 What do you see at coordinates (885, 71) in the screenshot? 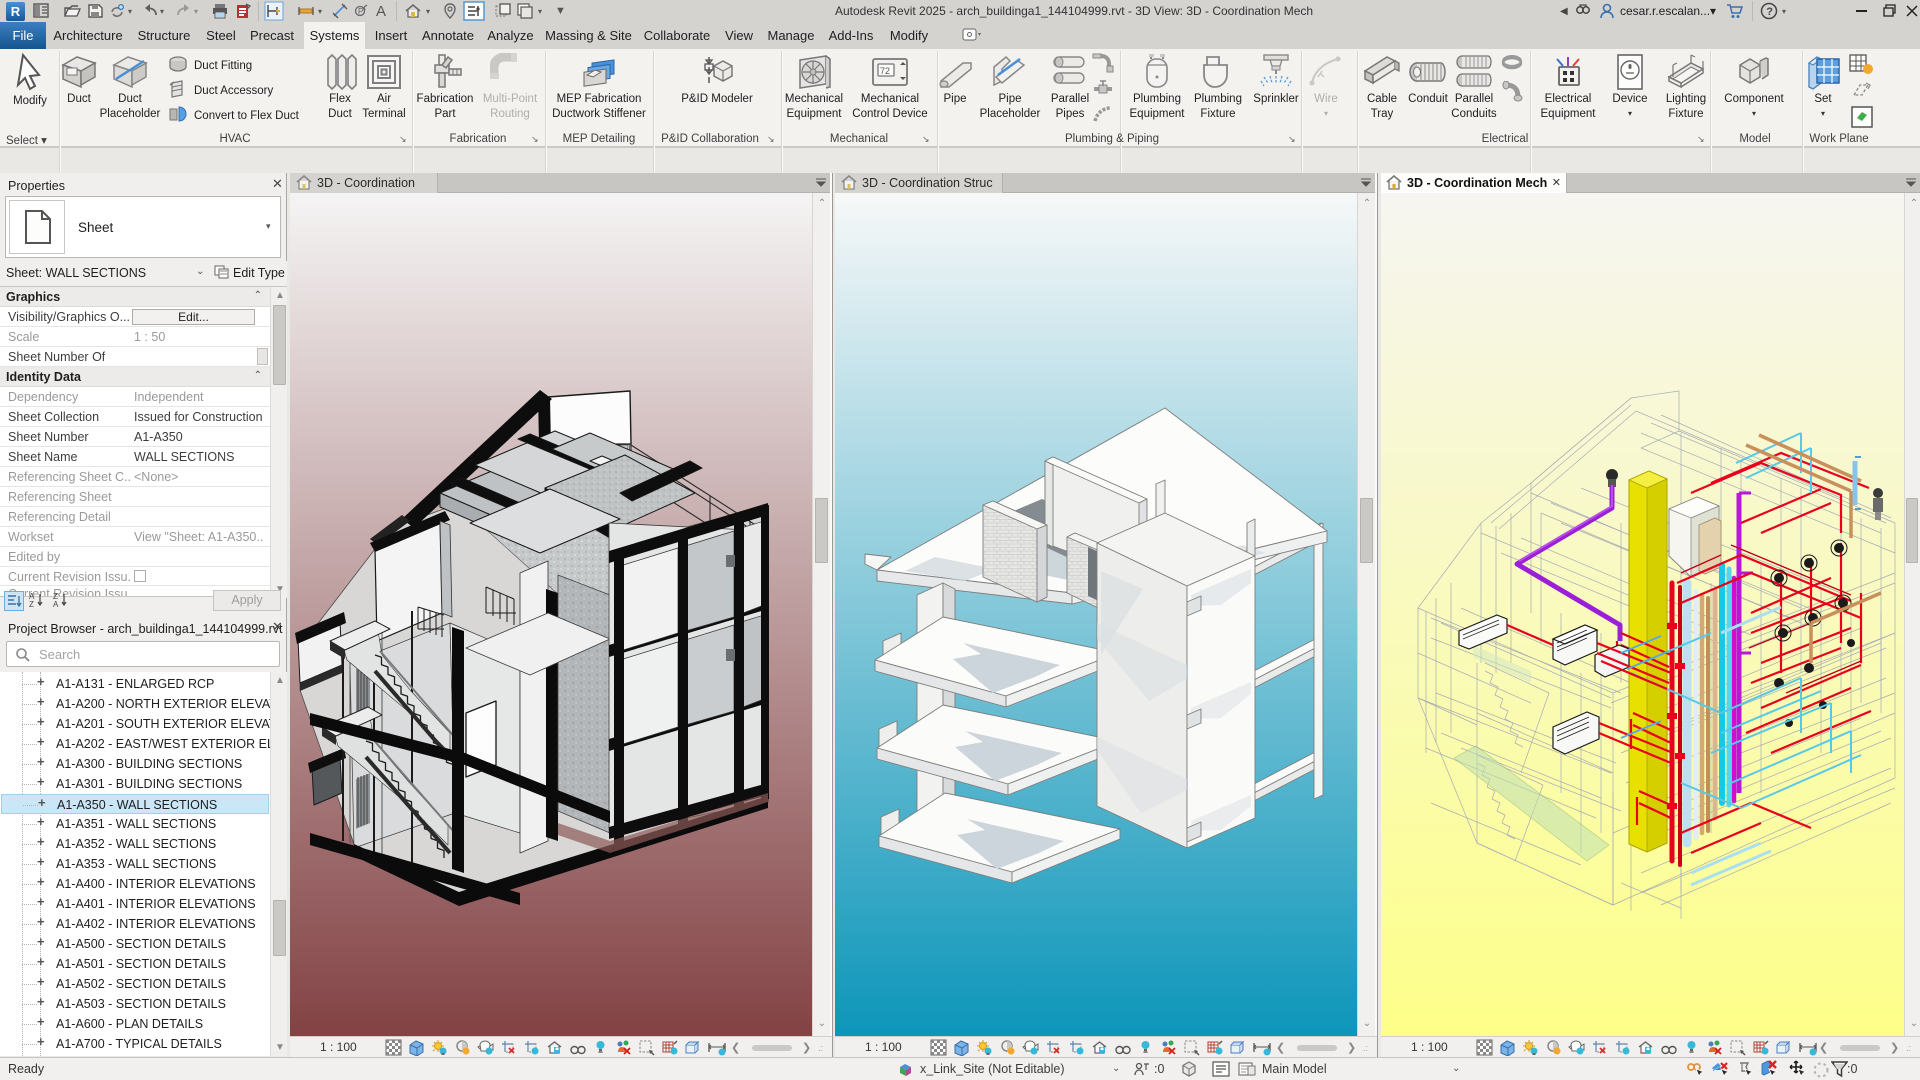
I see `svg-text: 72` at bounding box center [885, 71].